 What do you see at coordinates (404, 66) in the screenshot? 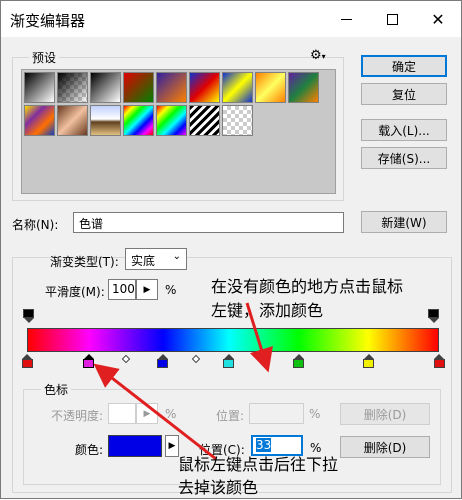
I see `ok-button: 确定` at bounding box center [404, 66].